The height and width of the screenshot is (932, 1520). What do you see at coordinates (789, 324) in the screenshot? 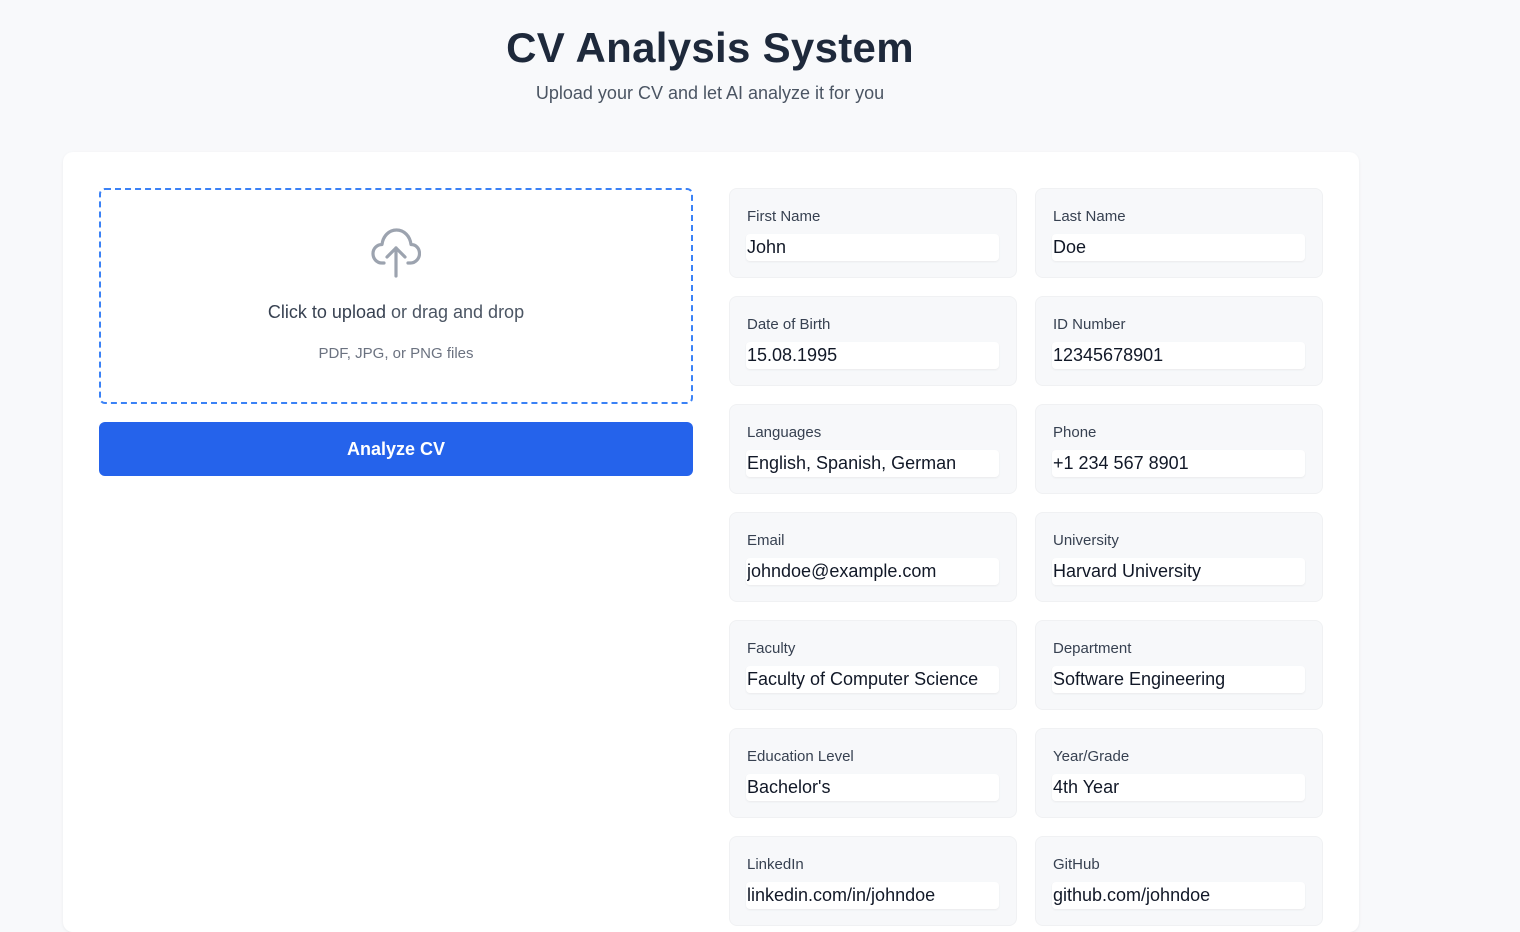
I see `field-label: Date of Birth` at bounding box center [789, 324].